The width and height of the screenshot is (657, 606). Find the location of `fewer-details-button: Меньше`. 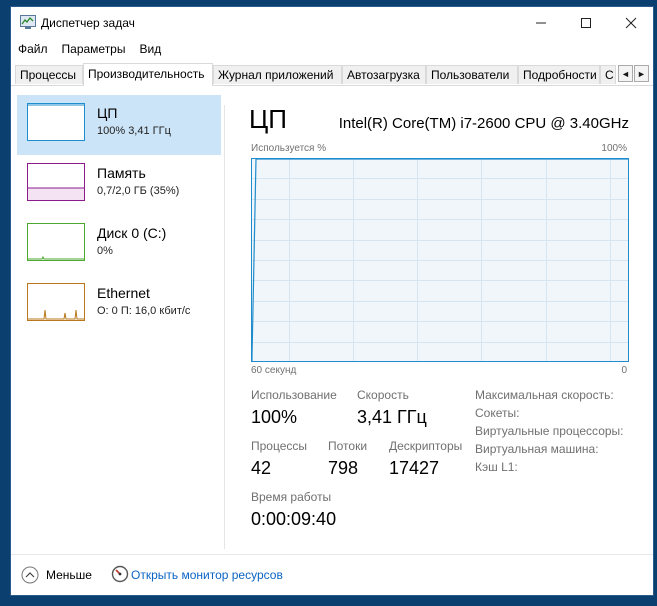

fewer-details-button: Меньше is located at coordinates (69, 575).